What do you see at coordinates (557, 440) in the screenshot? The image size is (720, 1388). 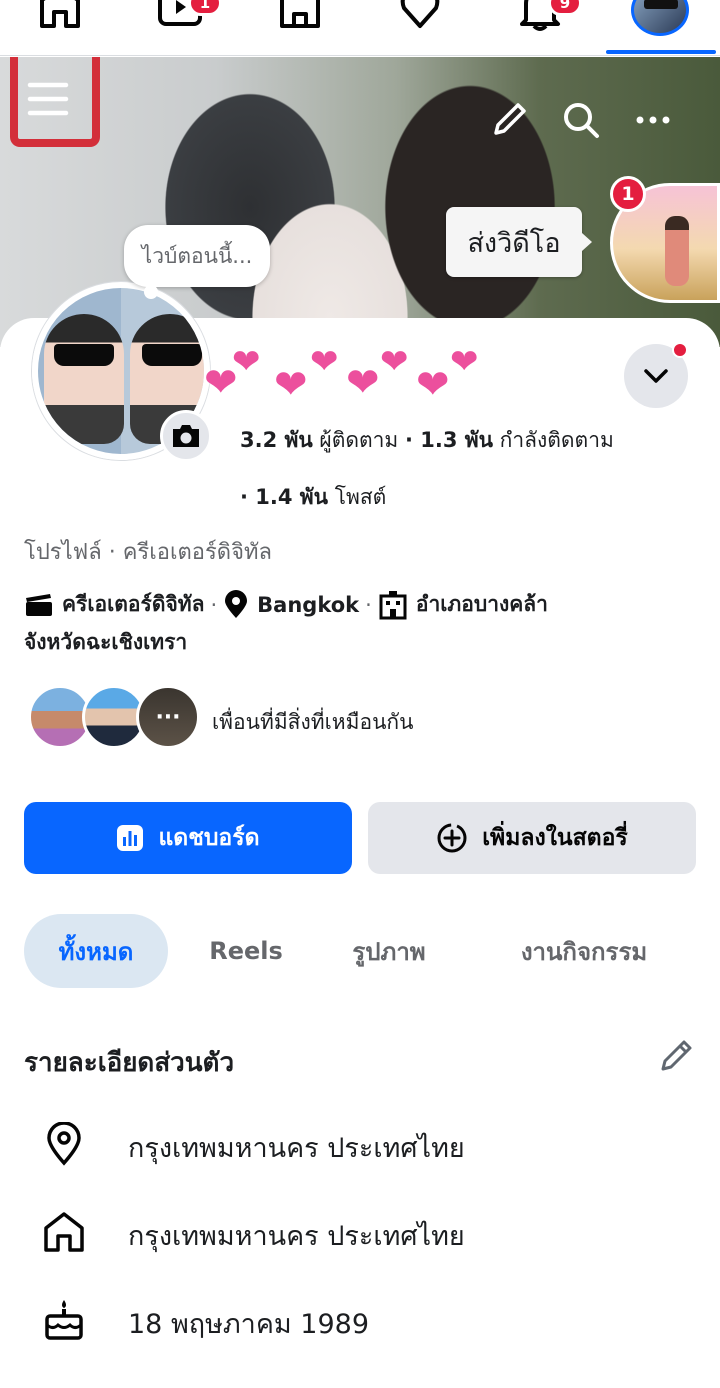 I see `following-label: กำลังติดตาม` at bounding box center [557, 440].